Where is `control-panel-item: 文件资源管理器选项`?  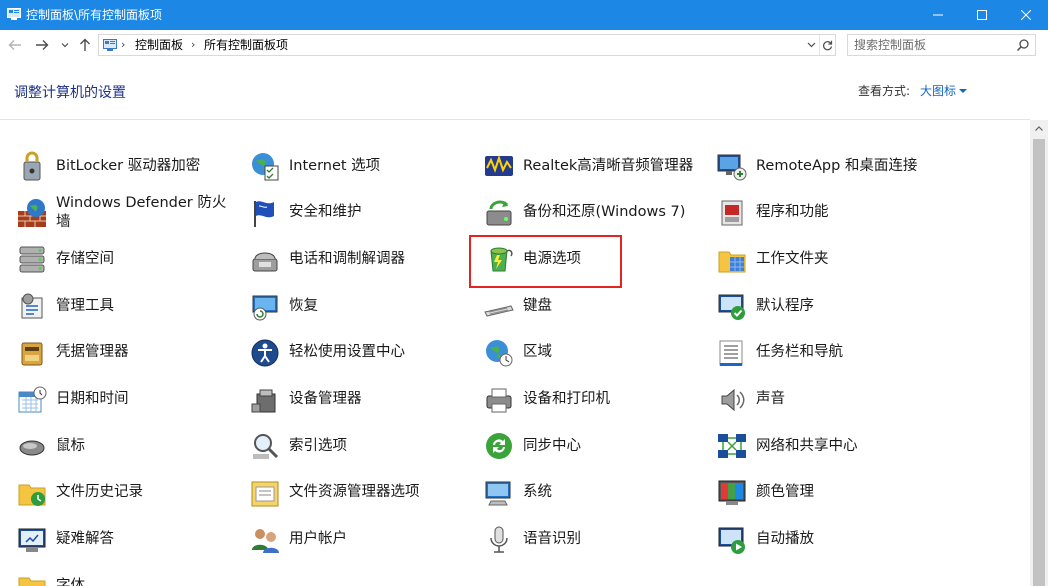 control-panel-item: 文件资源管理器选项 is located at coordinates (359, 493).